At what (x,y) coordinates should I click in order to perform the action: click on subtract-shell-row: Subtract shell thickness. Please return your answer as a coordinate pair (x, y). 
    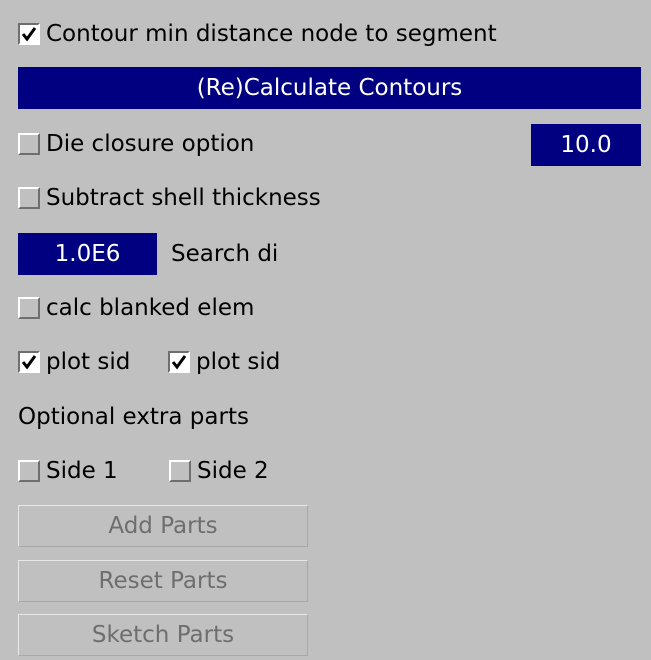
    Looking at the image, I should click on (169, 198).